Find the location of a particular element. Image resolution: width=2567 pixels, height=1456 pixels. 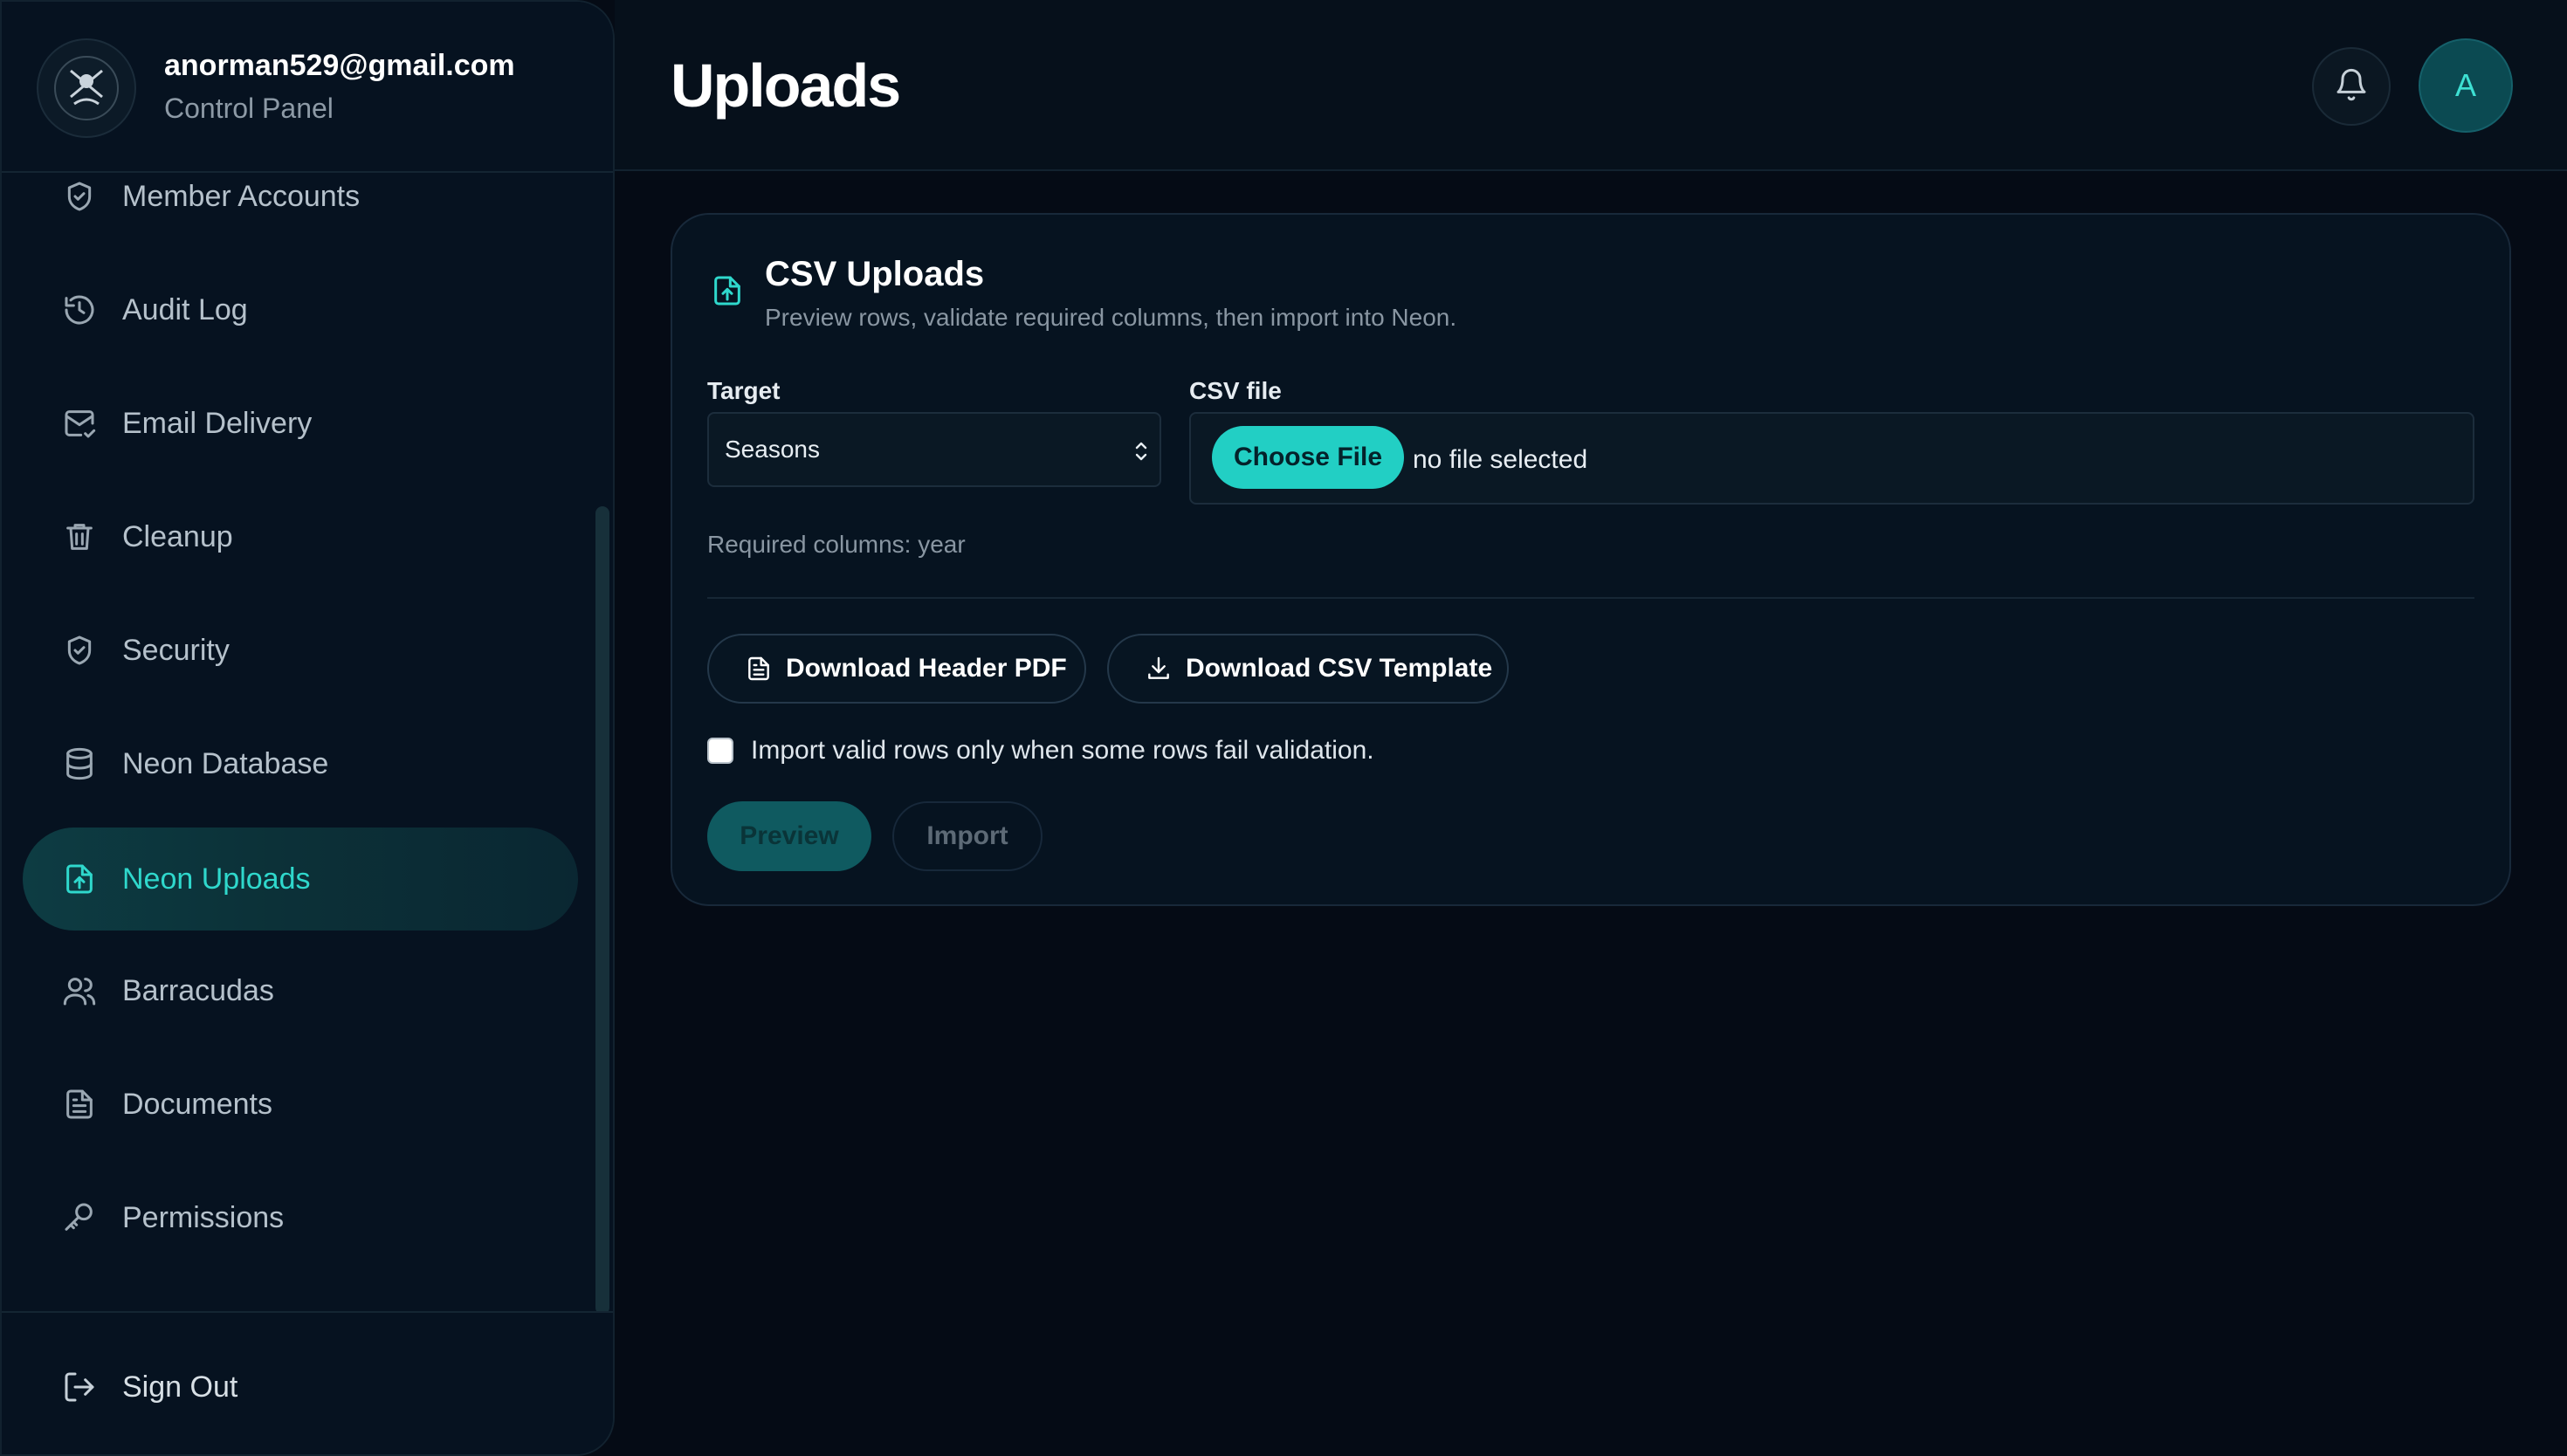

sidebar-header: anorman529@gmail.com Control Panel is located at coordinates (307, 87).